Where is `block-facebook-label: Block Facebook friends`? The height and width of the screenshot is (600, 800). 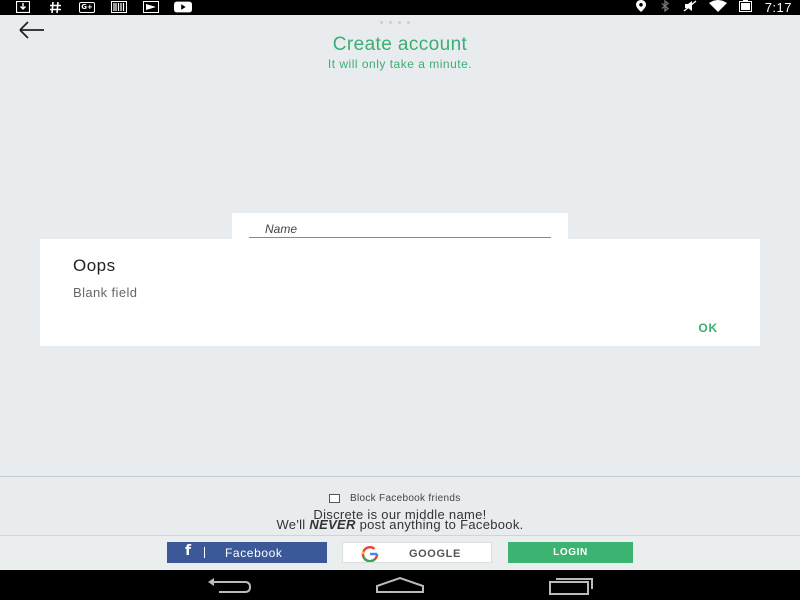 block-facebook-label: Block Facebook friends is located at coordinates (405, 498).